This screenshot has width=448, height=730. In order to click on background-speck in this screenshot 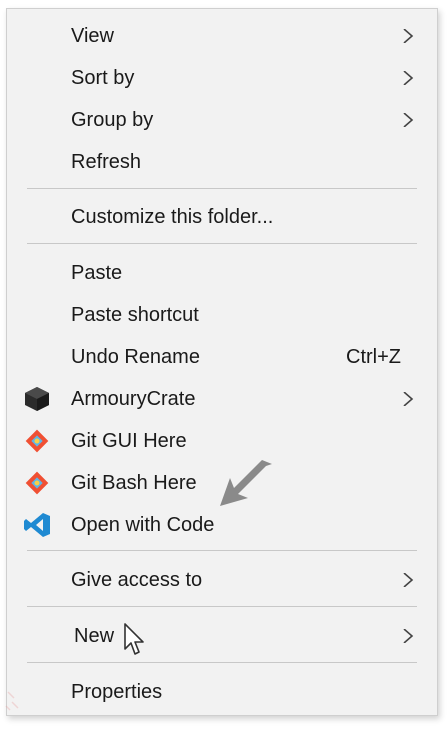, I will do `click(12, 701)`.